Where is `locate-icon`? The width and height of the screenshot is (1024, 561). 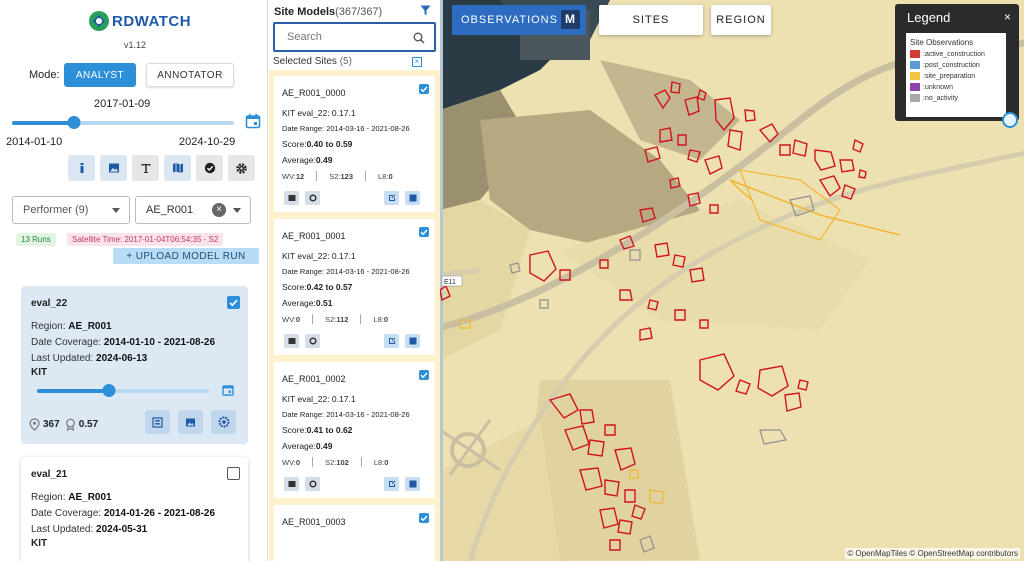 locate-icon is located at coordinates (1010, 120).